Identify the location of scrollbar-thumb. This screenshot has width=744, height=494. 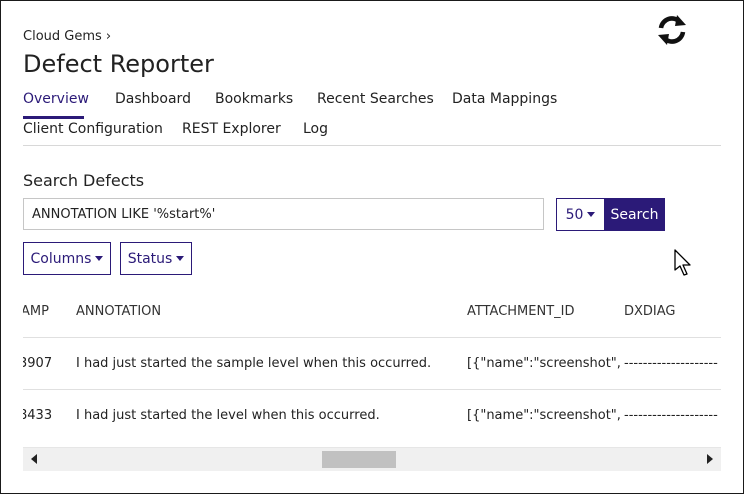
(359, 459).